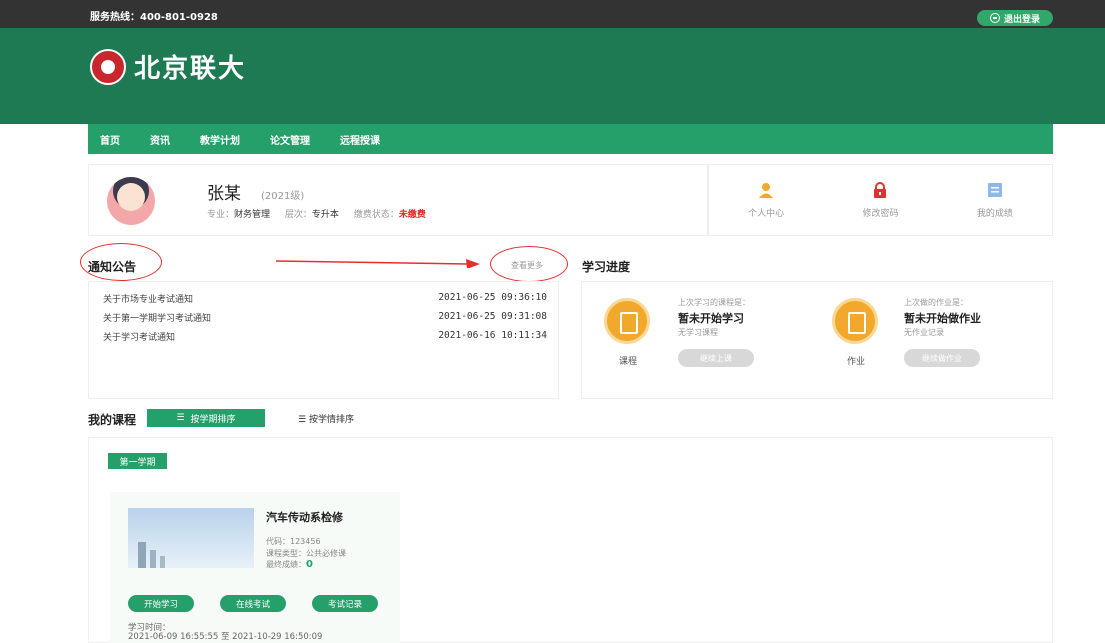 This screenshot has width=1105, height=643. I want to click on continue-homework-button: 继续做作业, so click(942, 358).